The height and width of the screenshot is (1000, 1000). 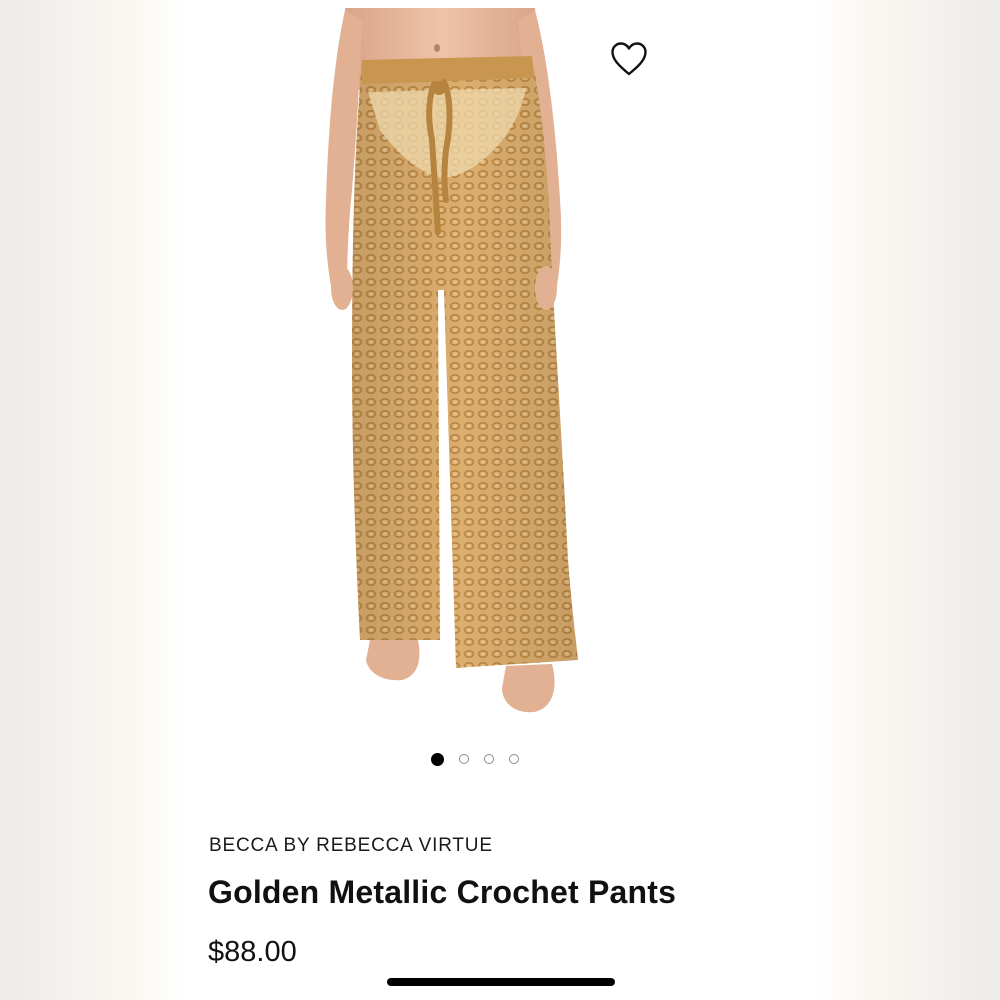 I want to click on product-brand: BECCA BY REBECCA VIRTUE, so click(x=351, y=846).